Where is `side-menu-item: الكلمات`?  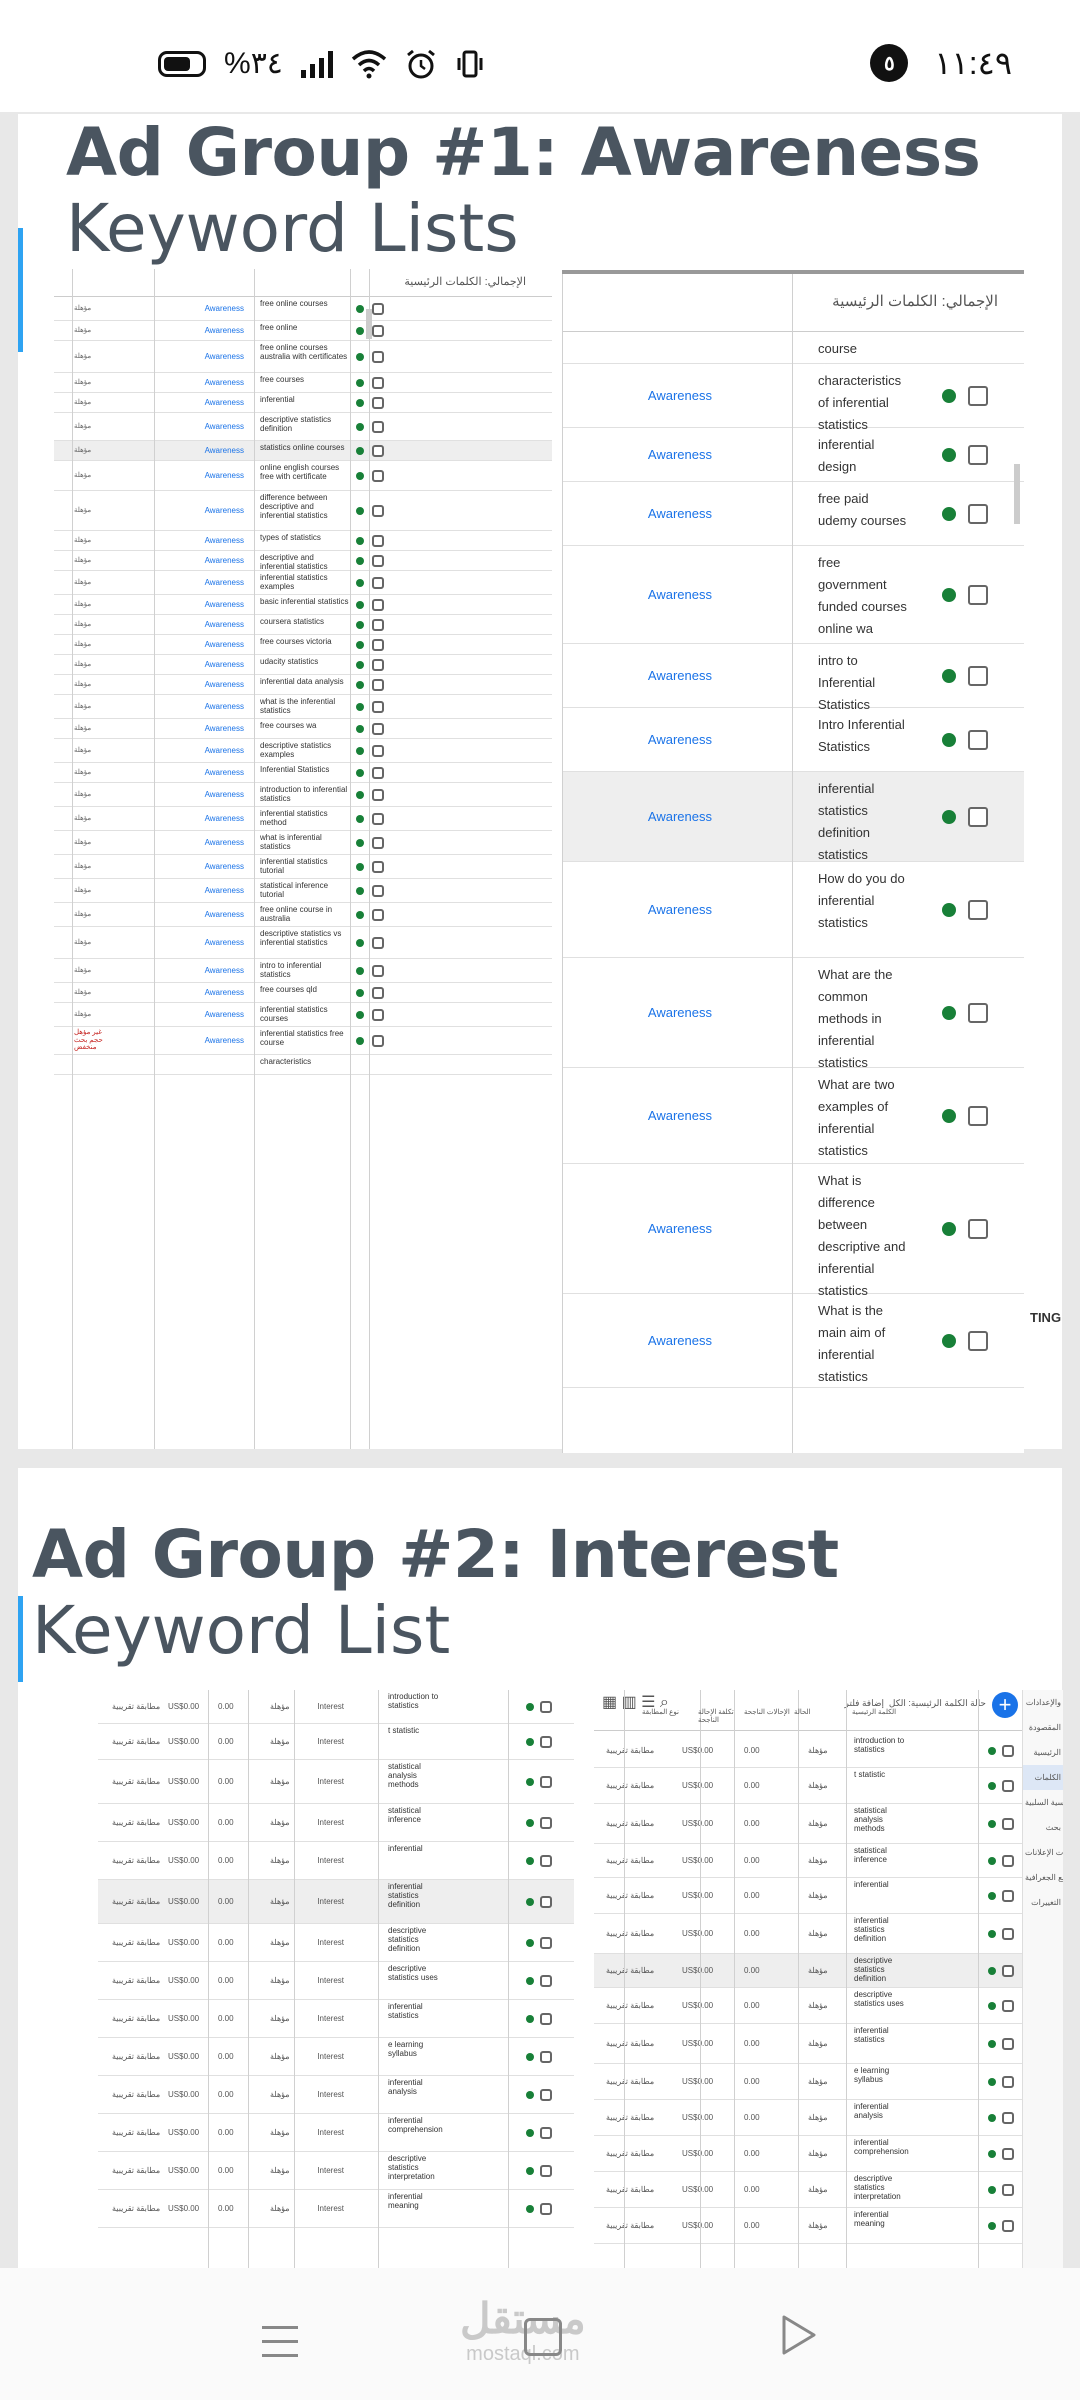
side-menu-item: الكلمات is located at coordinates (1043, 1777).